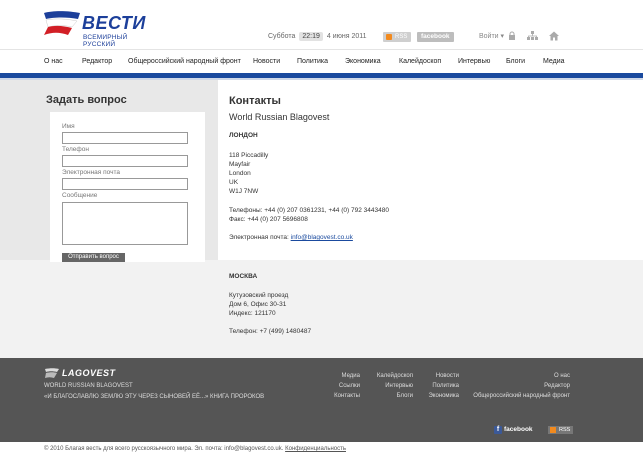 The image size is (643, 458). Describe the element at coordinates (125, 223) in the screenshot. I see `message-field` at that location.